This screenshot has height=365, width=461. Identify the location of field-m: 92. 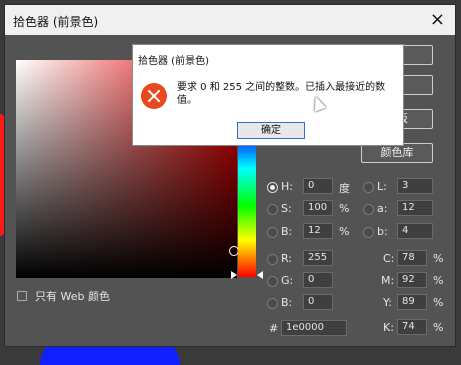
(412, 280).